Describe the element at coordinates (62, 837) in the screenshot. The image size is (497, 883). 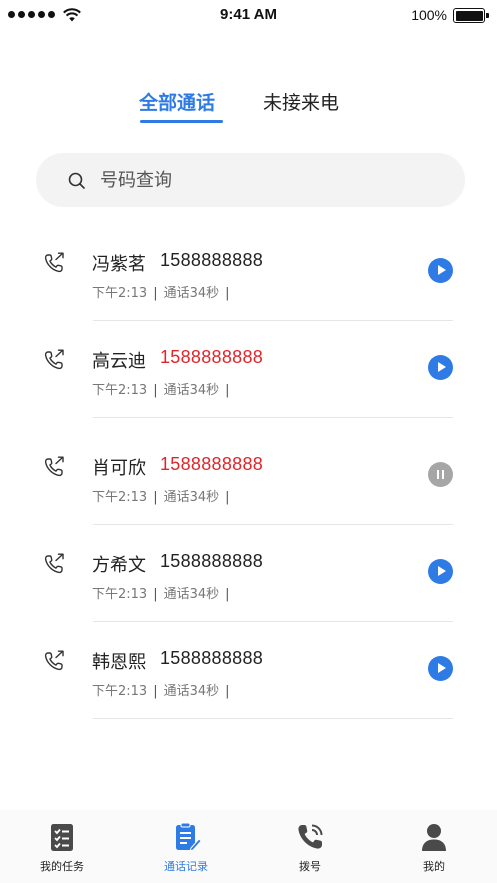
I see `task-list-icon` at that location.